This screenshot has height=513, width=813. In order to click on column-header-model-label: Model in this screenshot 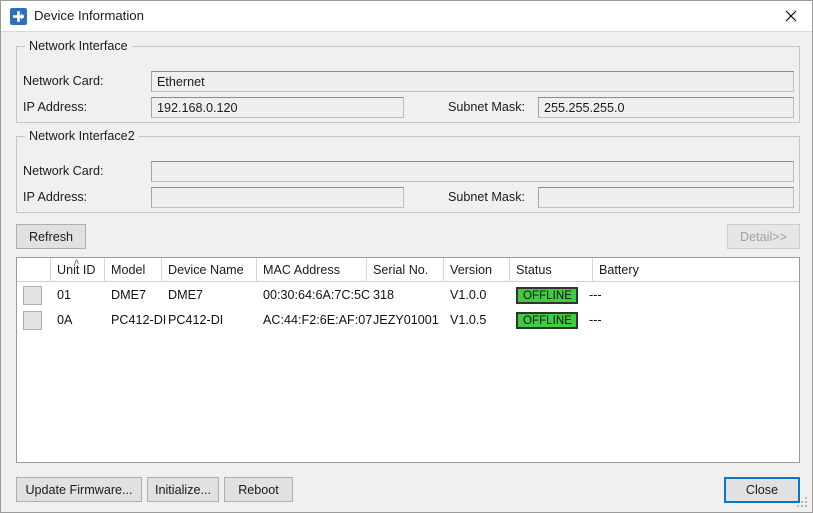, I will do `click(128, 270)`.